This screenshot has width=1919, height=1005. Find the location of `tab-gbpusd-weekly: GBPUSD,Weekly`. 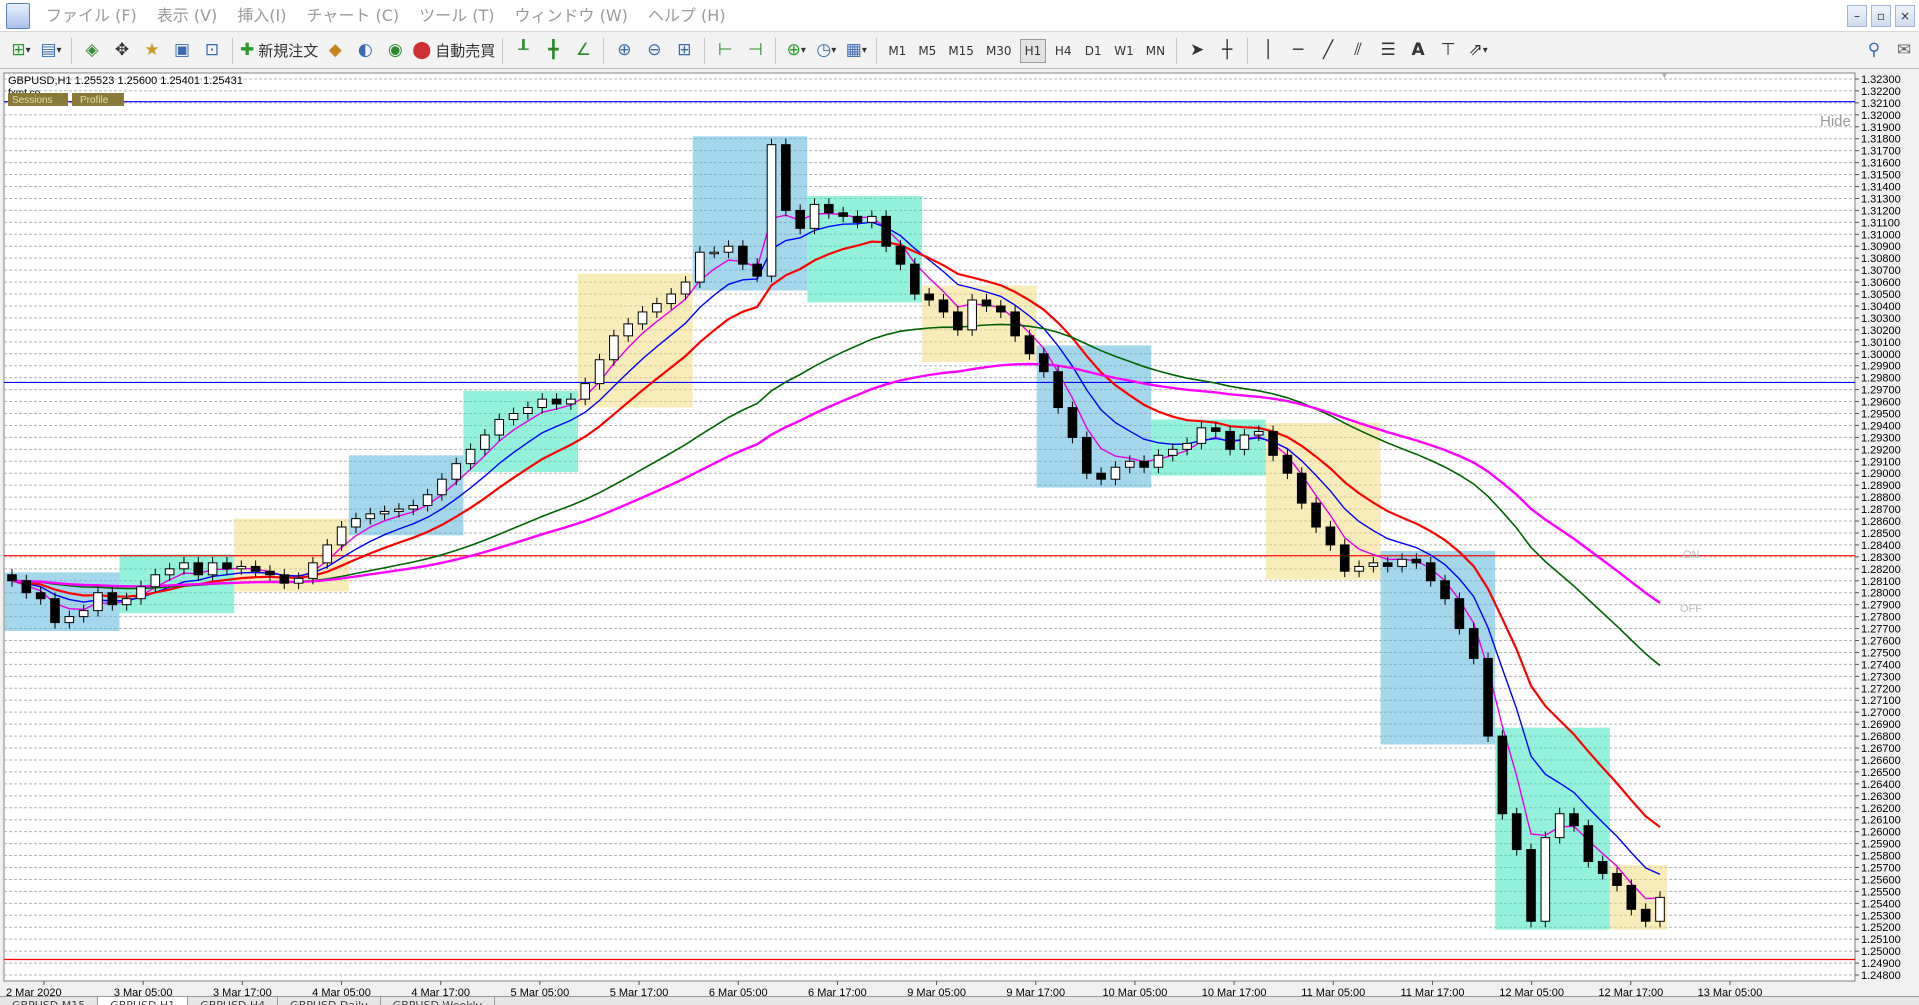

tab-gbpusd-weekly: GBPUSD,Weekly is located at coordinates (438, 1001).